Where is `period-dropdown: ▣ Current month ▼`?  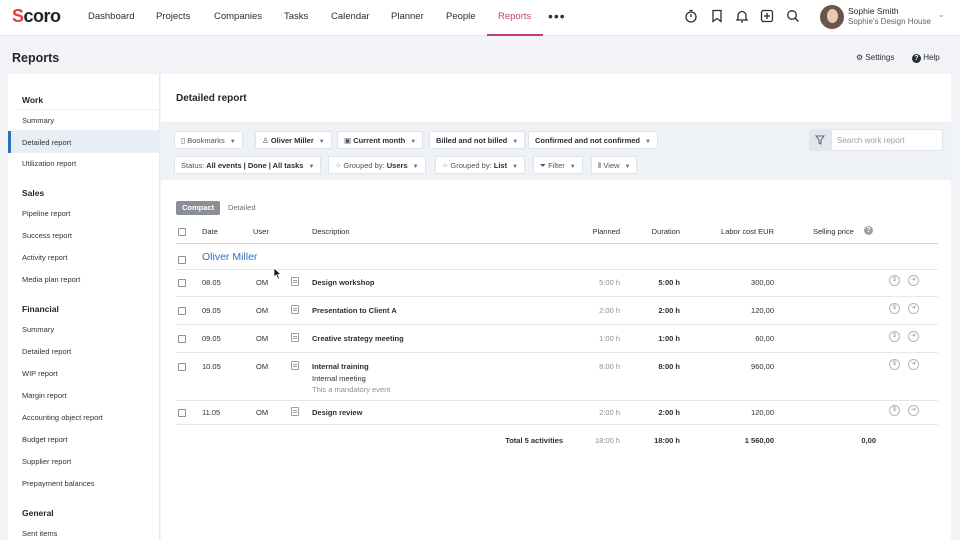 period-dropdown: ▣ Current month ▼ is located at coordinates (380, 140).